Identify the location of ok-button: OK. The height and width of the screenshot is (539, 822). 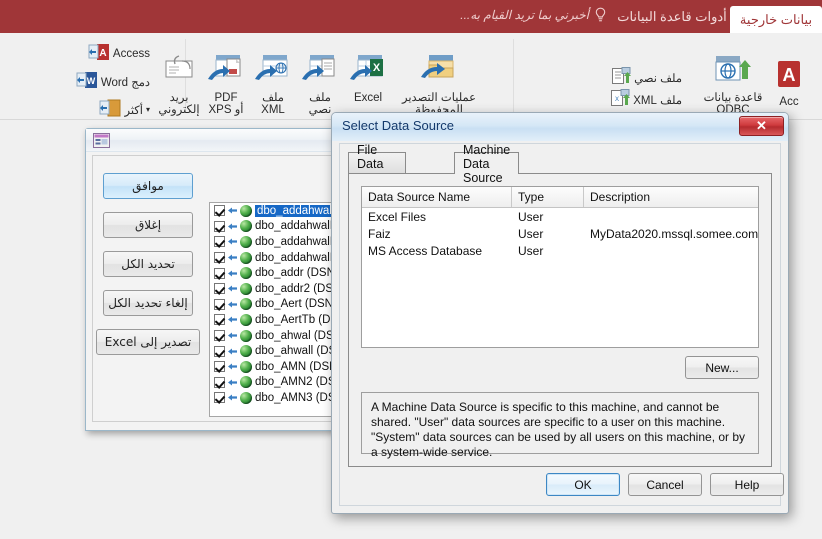
(583, 484).